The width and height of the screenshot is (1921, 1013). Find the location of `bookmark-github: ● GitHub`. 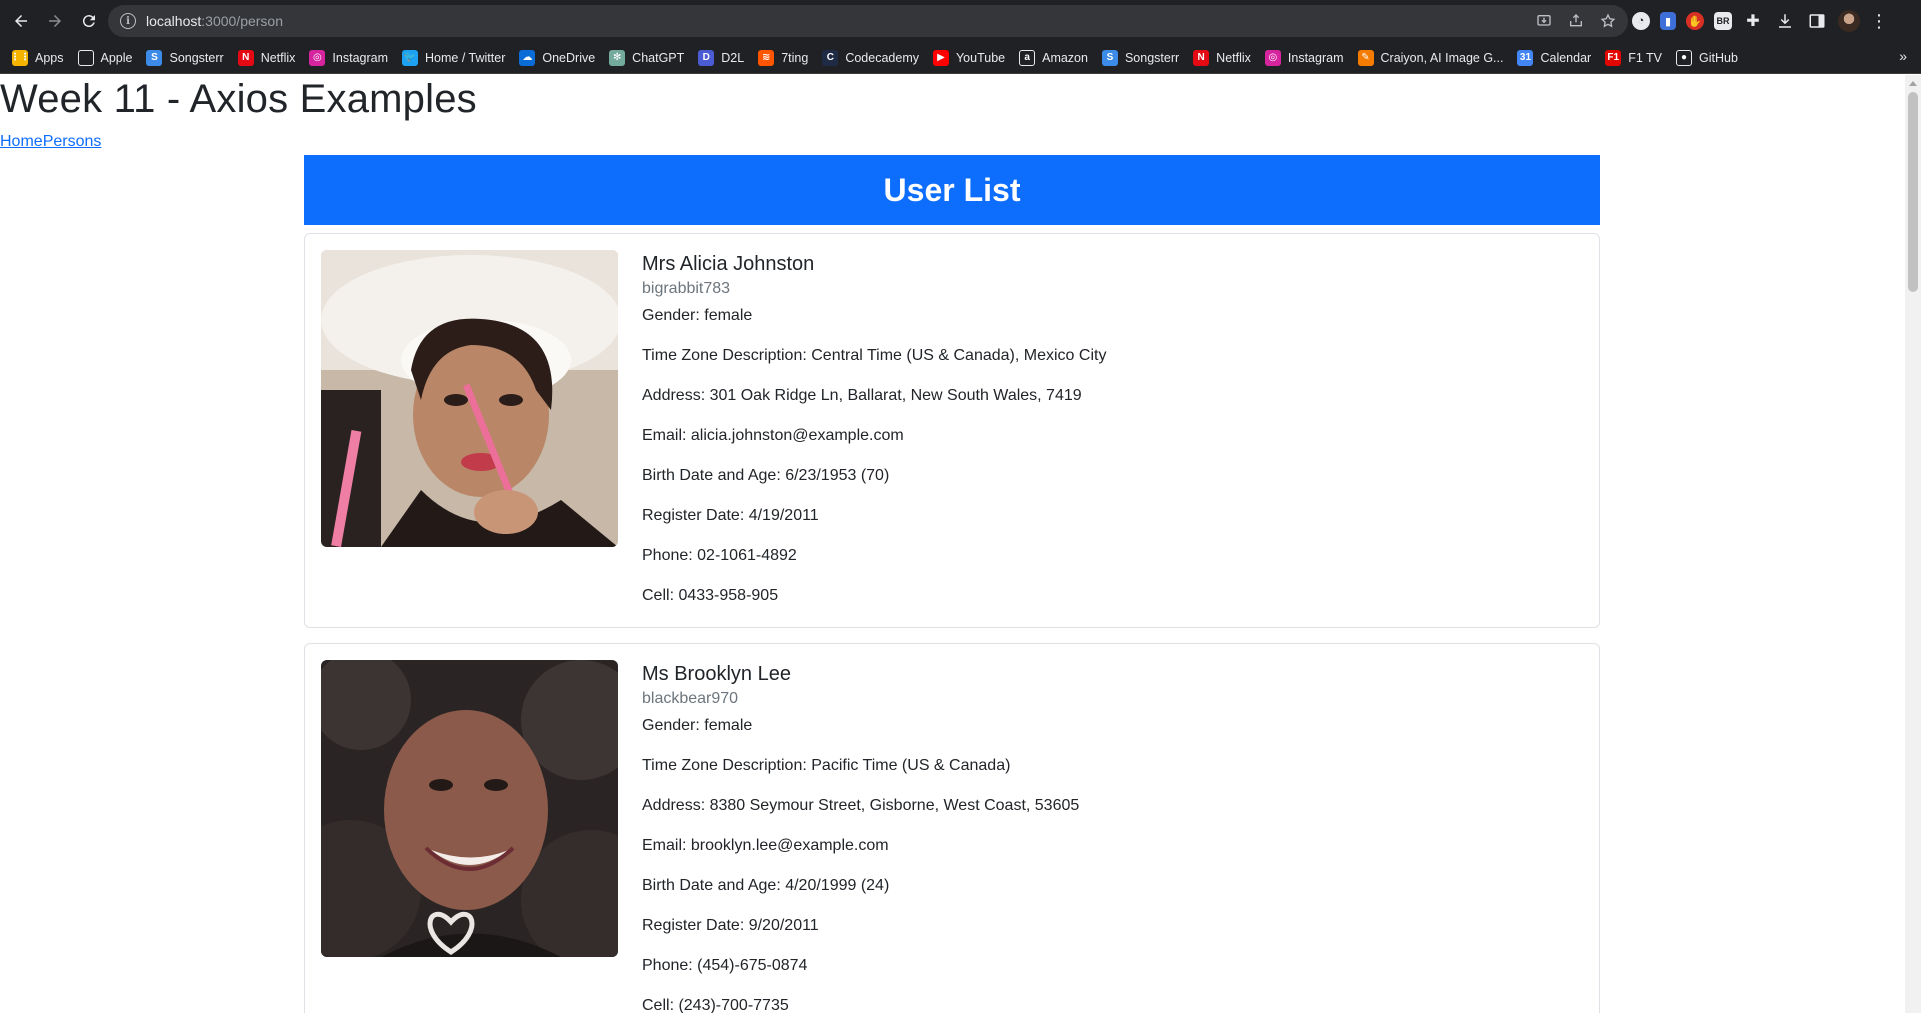

bookmark-github: ● GitHub is located at coordinates (1707, 57).